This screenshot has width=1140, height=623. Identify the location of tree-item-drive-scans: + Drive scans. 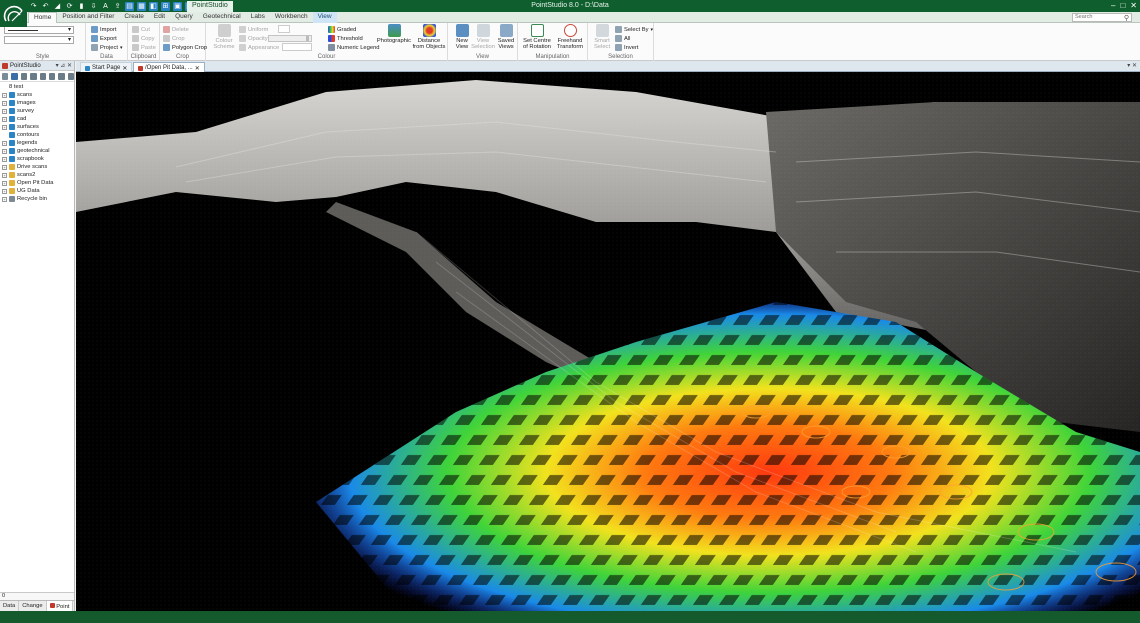
(37, 167).